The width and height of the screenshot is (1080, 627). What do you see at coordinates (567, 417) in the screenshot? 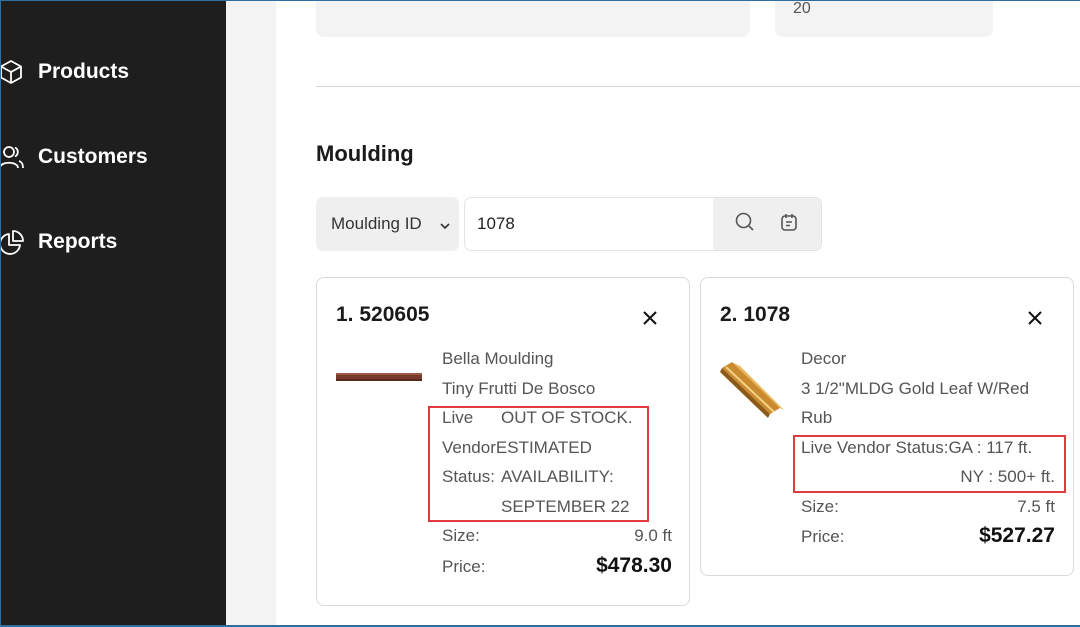
I see `status-value: OUT OF STOCK.` at bounding box center [567, 417].